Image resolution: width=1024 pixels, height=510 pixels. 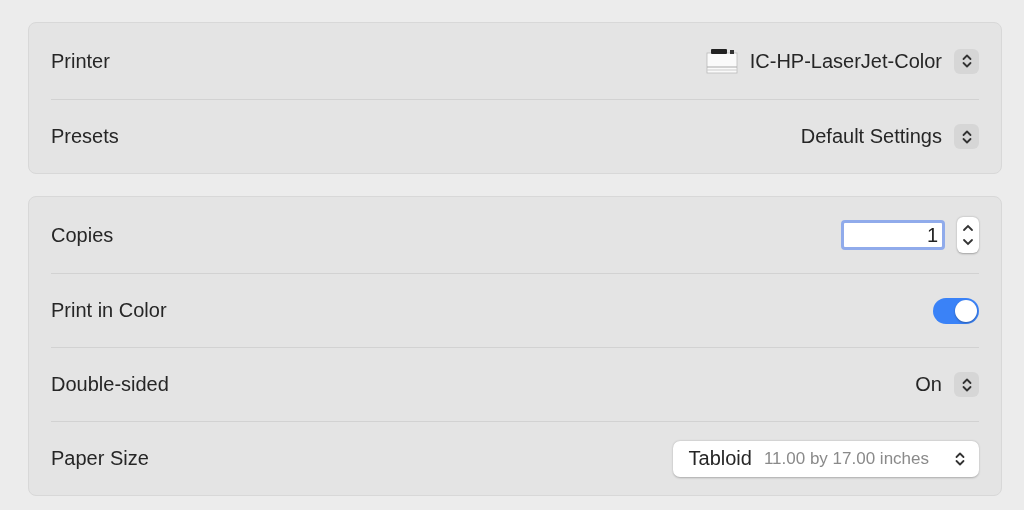 What do you see at coordinates (825, 458) in the screenshot?
I see `paper-size-popup: Tabloid 11.00 by 17.00 inches` at bounding box center [825, 458].